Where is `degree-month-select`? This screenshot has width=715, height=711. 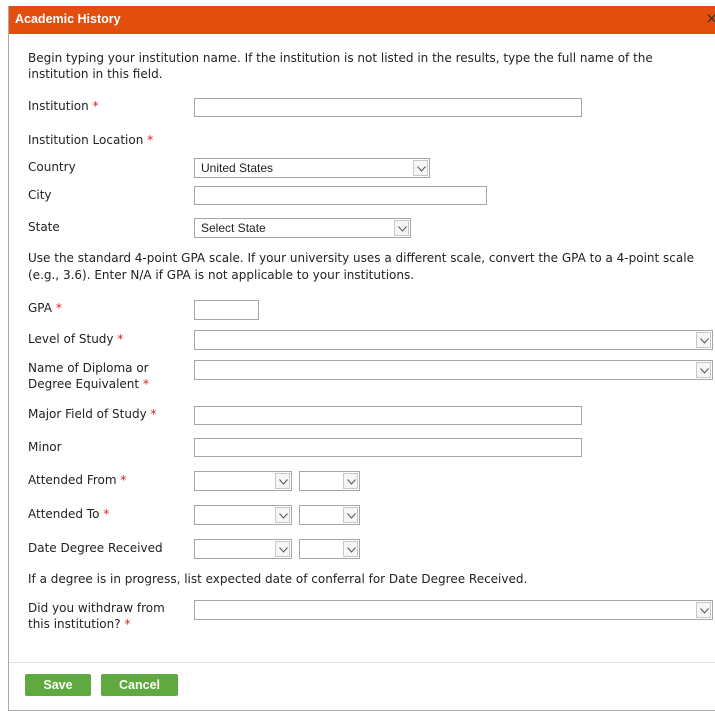
degree-month-select is located at coordinates (243, 549).